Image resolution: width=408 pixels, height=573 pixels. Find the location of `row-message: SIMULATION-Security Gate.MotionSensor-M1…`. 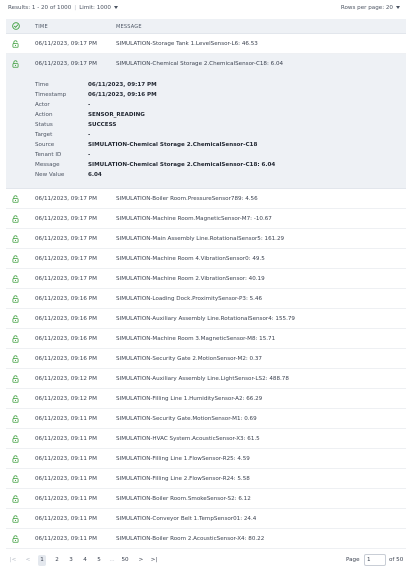

row-message: SIMULATION-Security Gate.MotionSensor-M1… is located at coordinates (186, 419).